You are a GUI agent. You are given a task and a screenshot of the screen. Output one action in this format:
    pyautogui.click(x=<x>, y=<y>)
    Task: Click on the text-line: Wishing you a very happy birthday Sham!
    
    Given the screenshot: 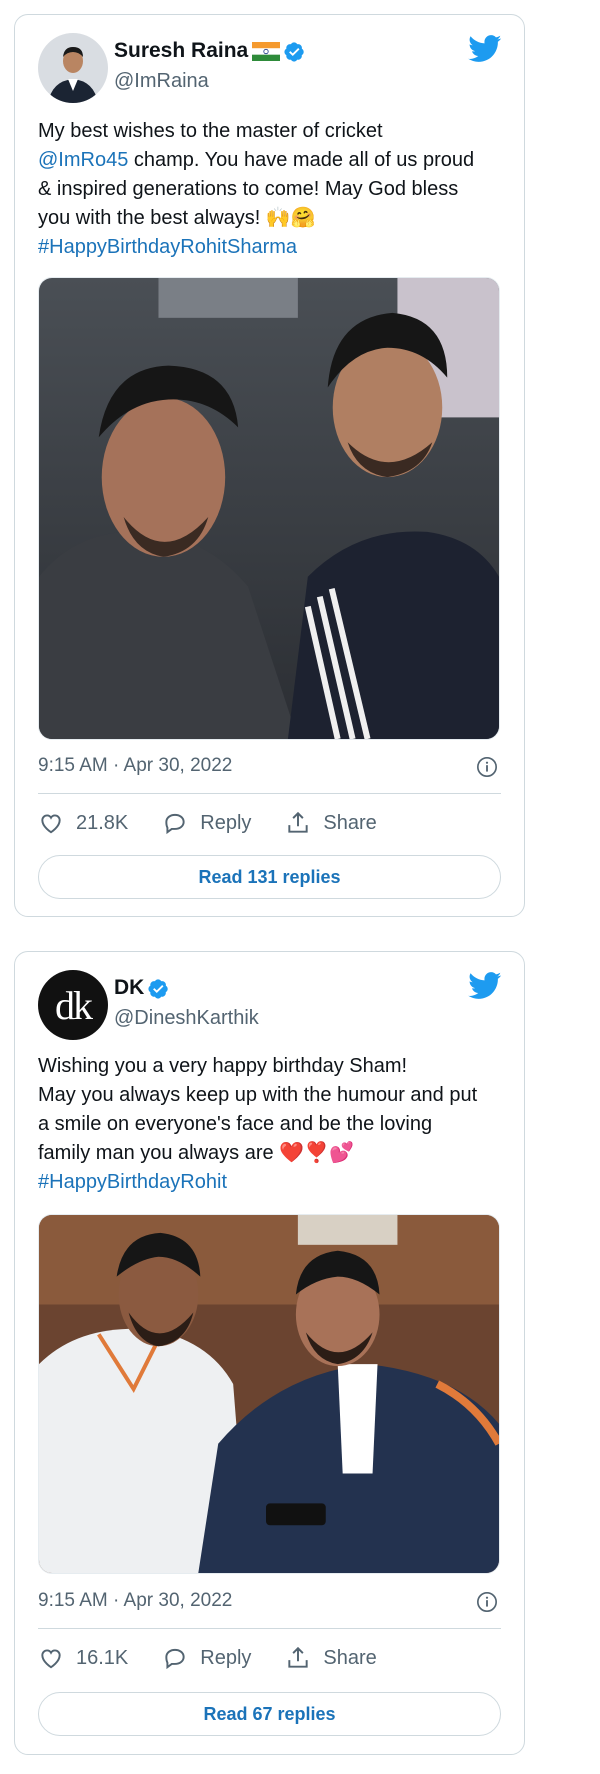 What is the action you would take?
    pyautogui.click(x=223, y=1066)
    